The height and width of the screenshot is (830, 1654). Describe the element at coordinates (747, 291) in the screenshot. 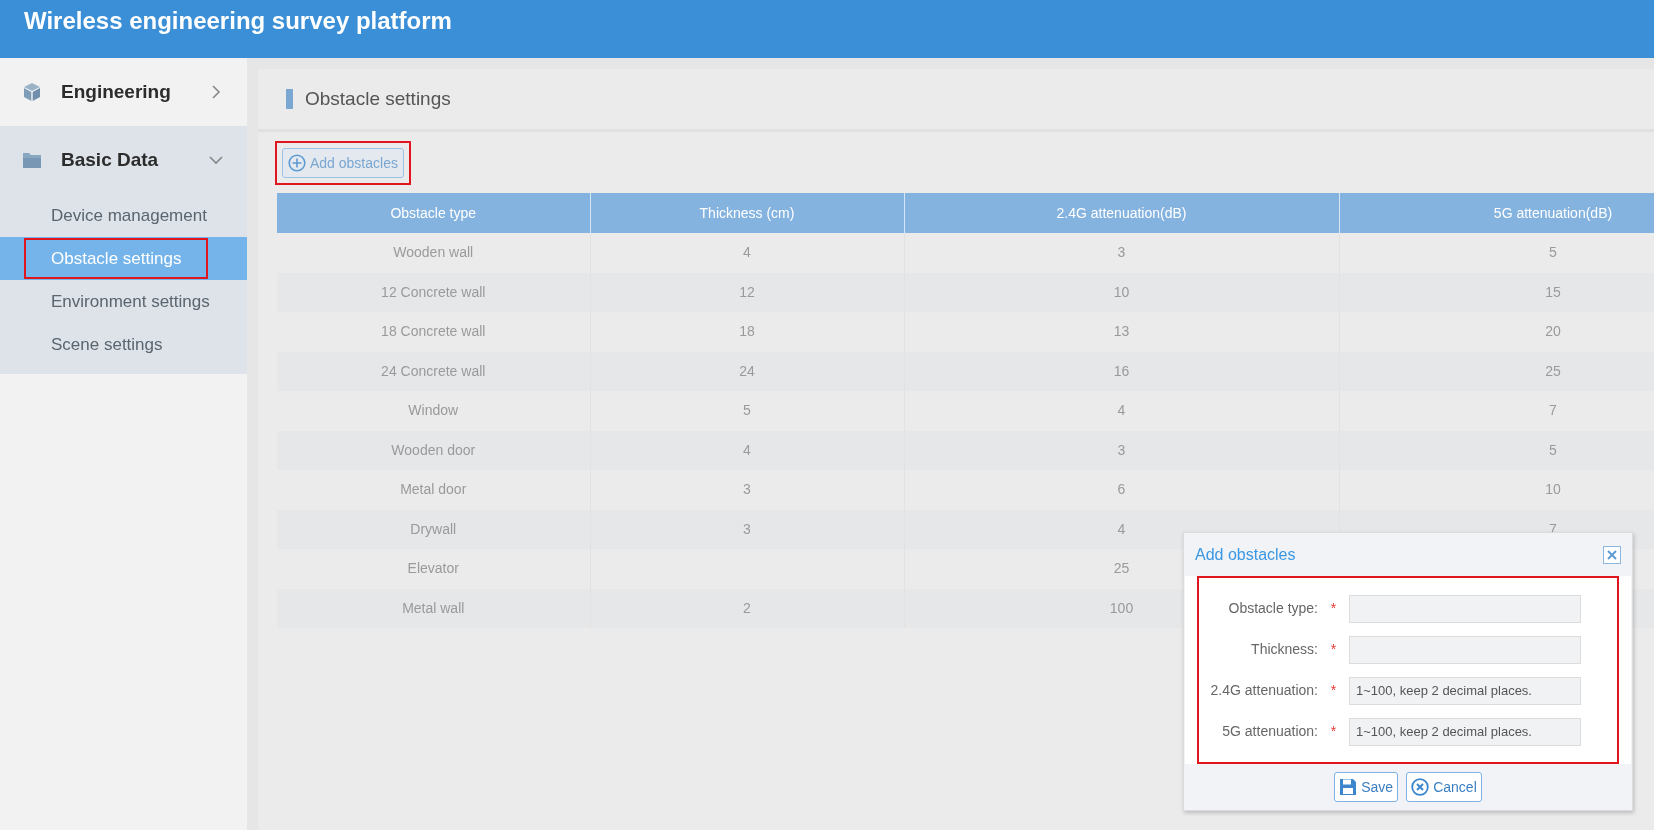

I see `table-cell: 12` at that location.